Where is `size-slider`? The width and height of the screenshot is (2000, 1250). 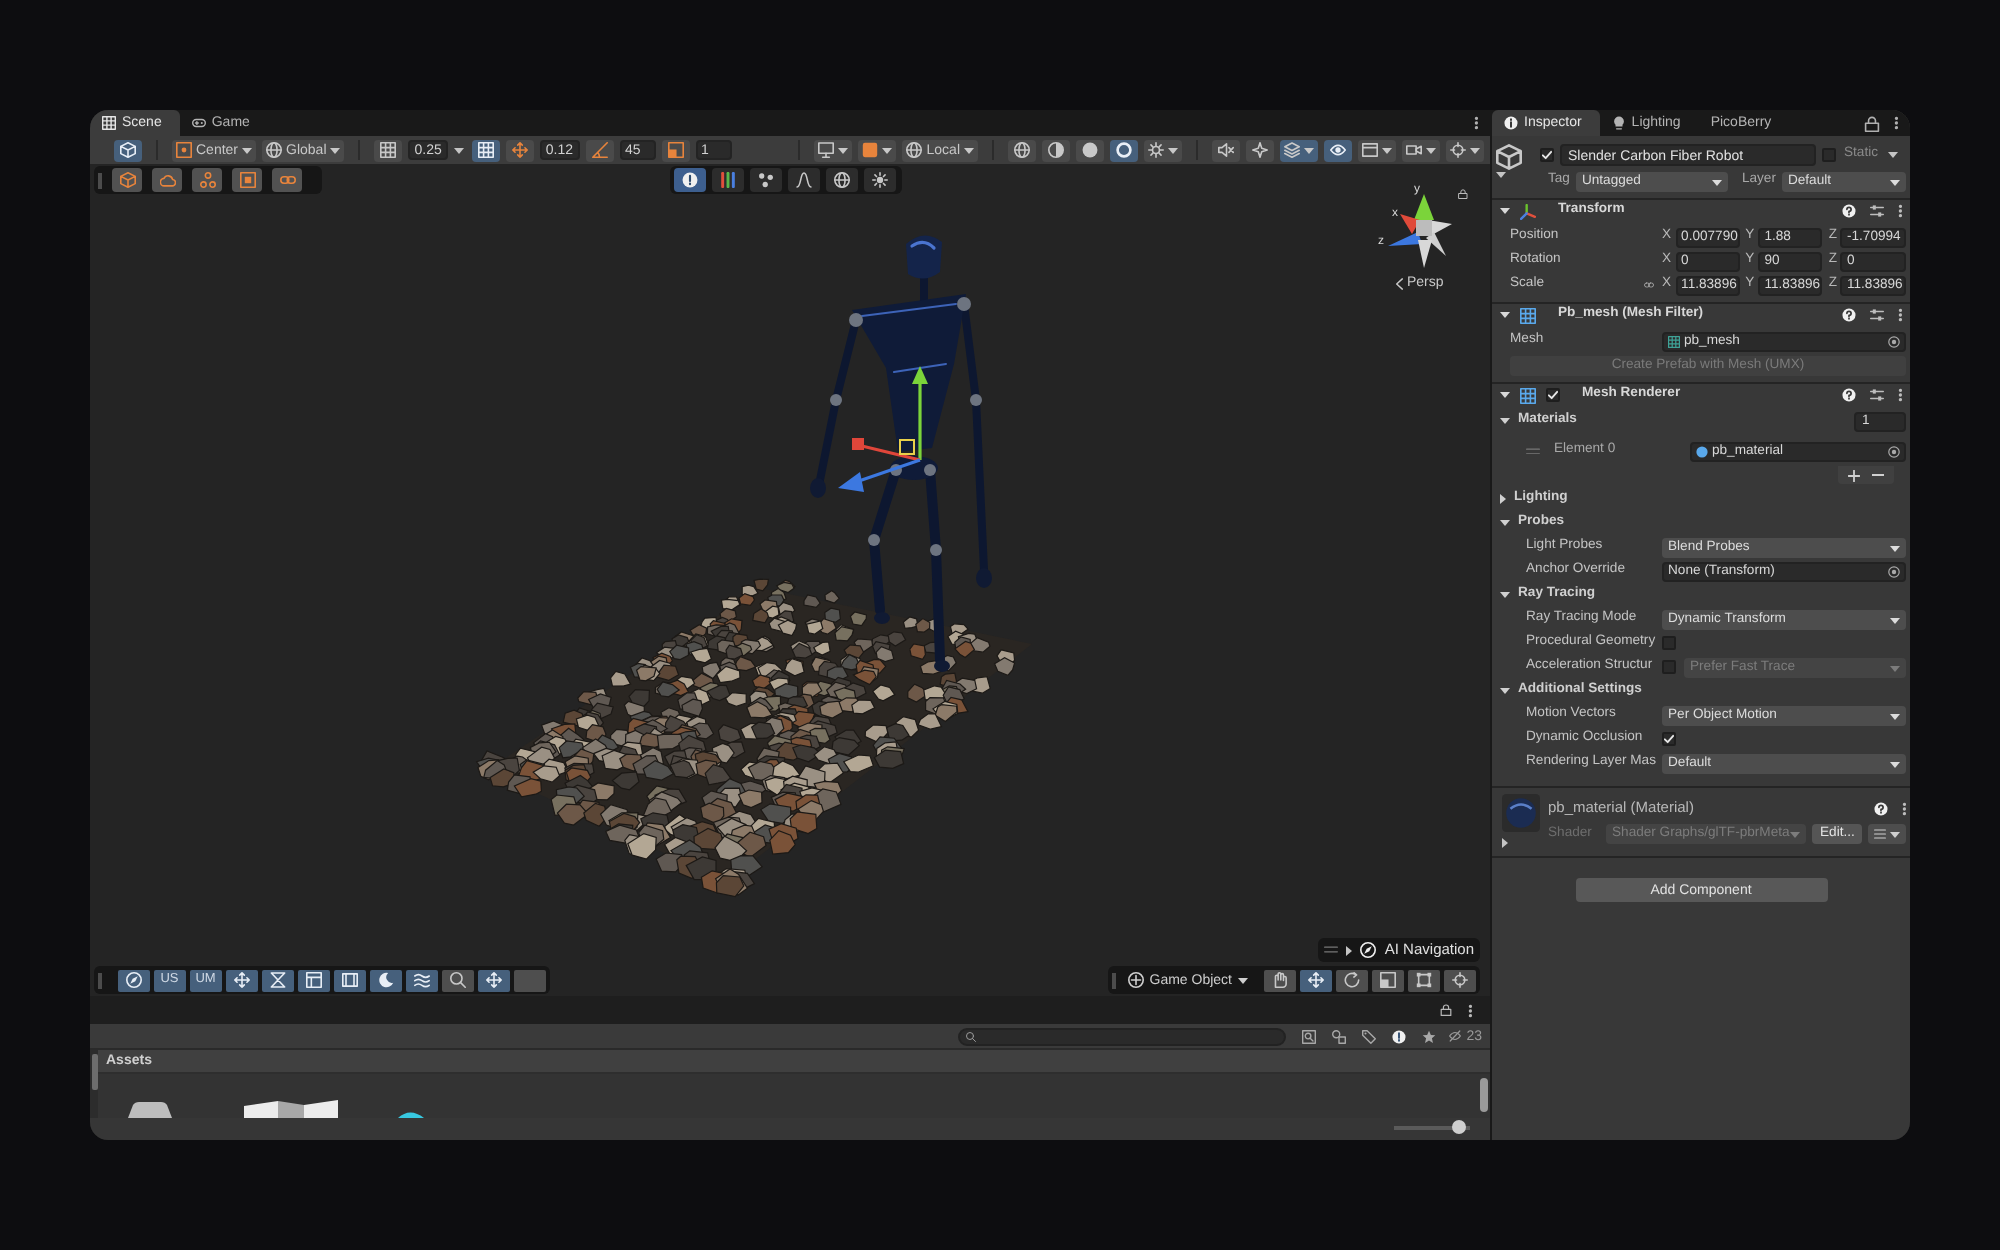 size-slider is located at coordinates (1432, 1127).